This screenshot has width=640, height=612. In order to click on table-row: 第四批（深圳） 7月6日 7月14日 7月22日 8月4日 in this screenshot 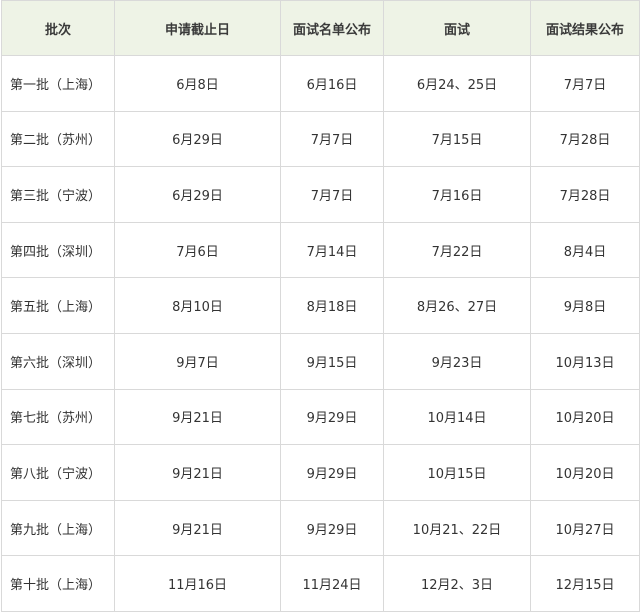, I will do `click(320, 250)`.